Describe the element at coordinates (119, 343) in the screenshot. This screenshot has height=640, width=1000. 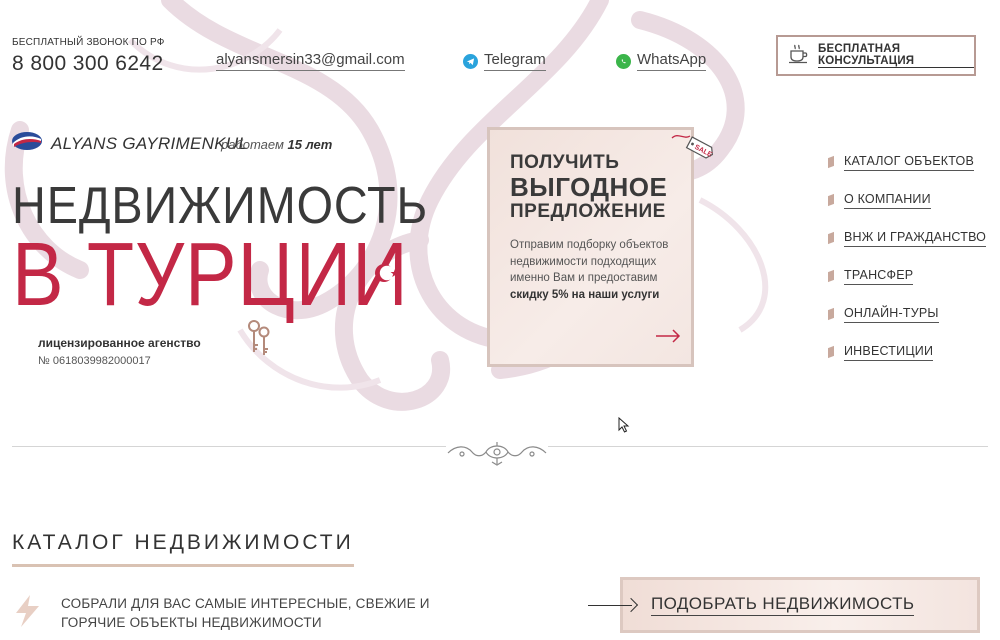
I see `licensed-agency-label: лицензированное агенство` at that location.